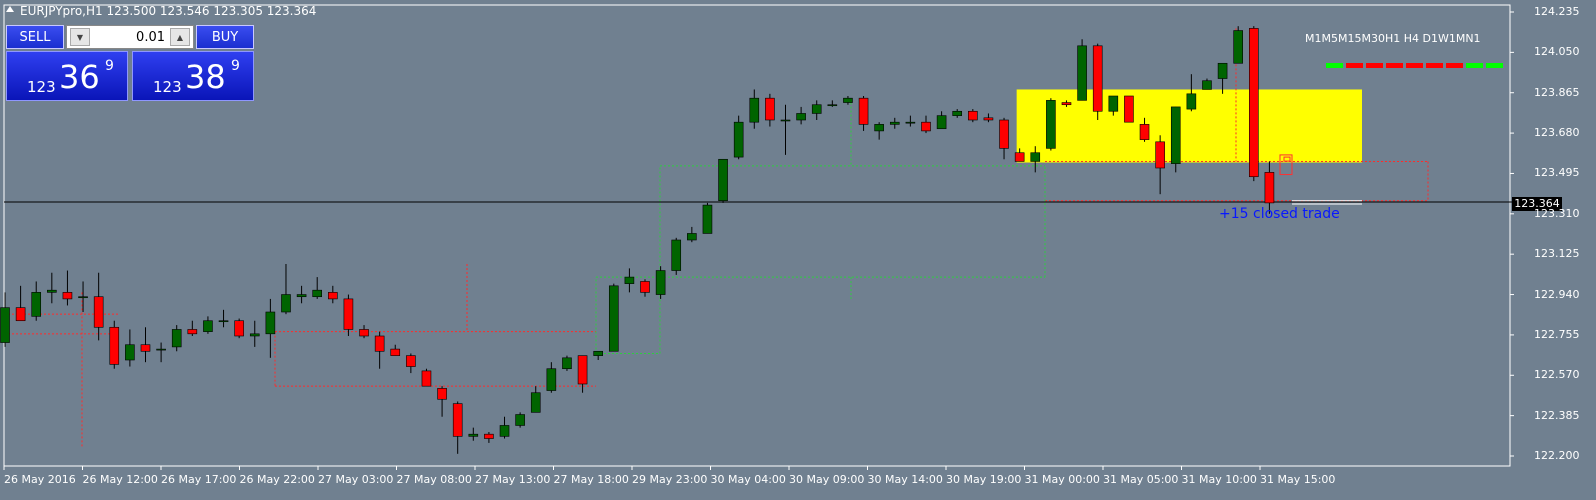 This screenshot has height=500, width=1596. What do you see at coordinates (1557, 133) in the screenshot?
I see `y-tick-label: 123.680` at bounding box center [1557, 133].